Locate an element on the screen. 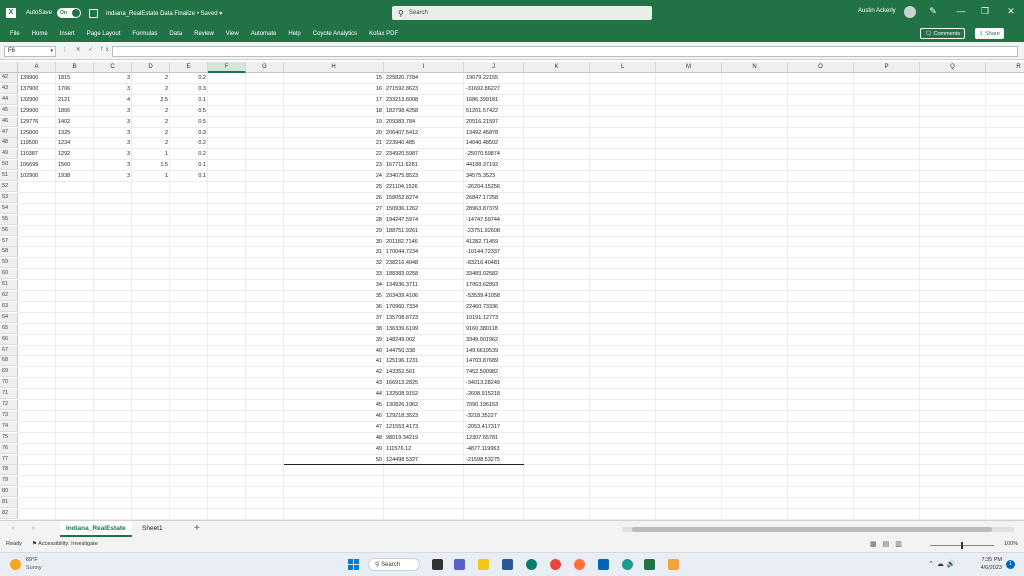 This screenshot has width=1024, height=576. system-tray-icons: ⌃☁🔊 is located at coordinates (943, 564).